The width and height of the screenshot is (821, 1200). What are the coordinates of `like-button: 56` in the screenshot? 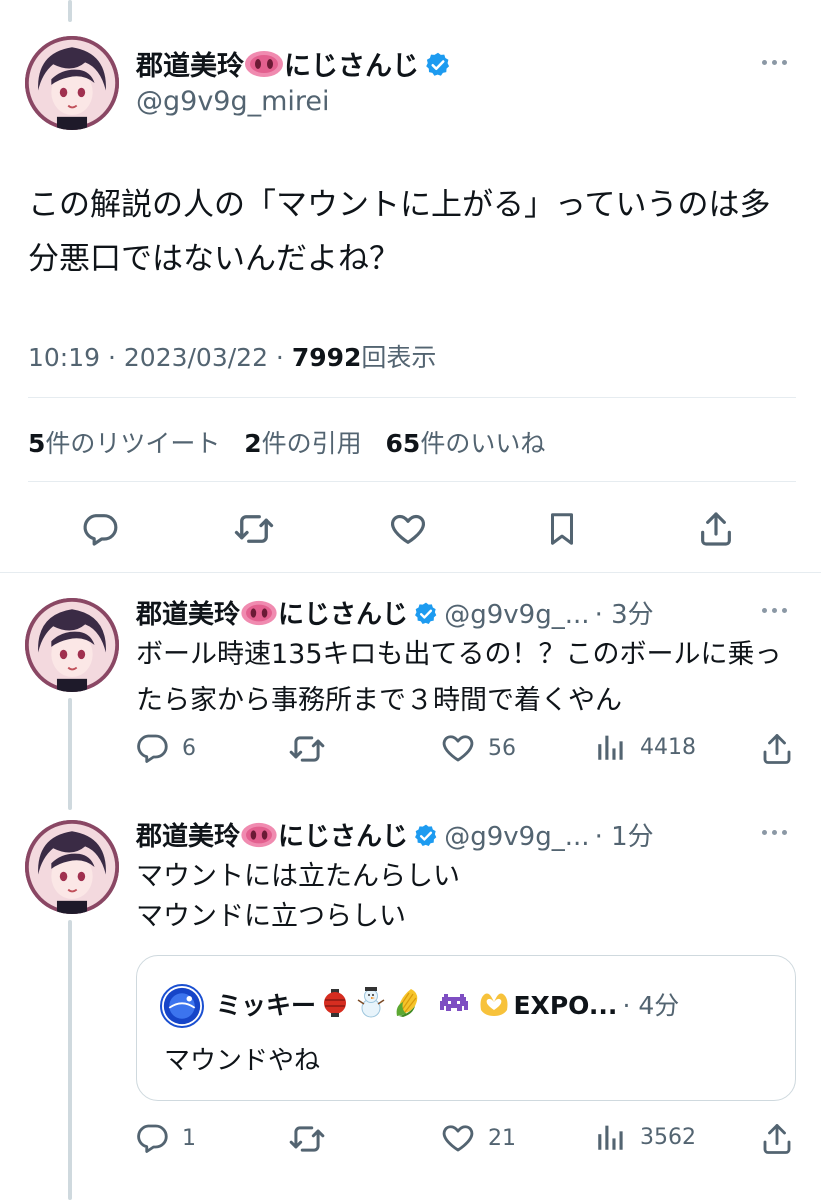 It's located at (478, 748).